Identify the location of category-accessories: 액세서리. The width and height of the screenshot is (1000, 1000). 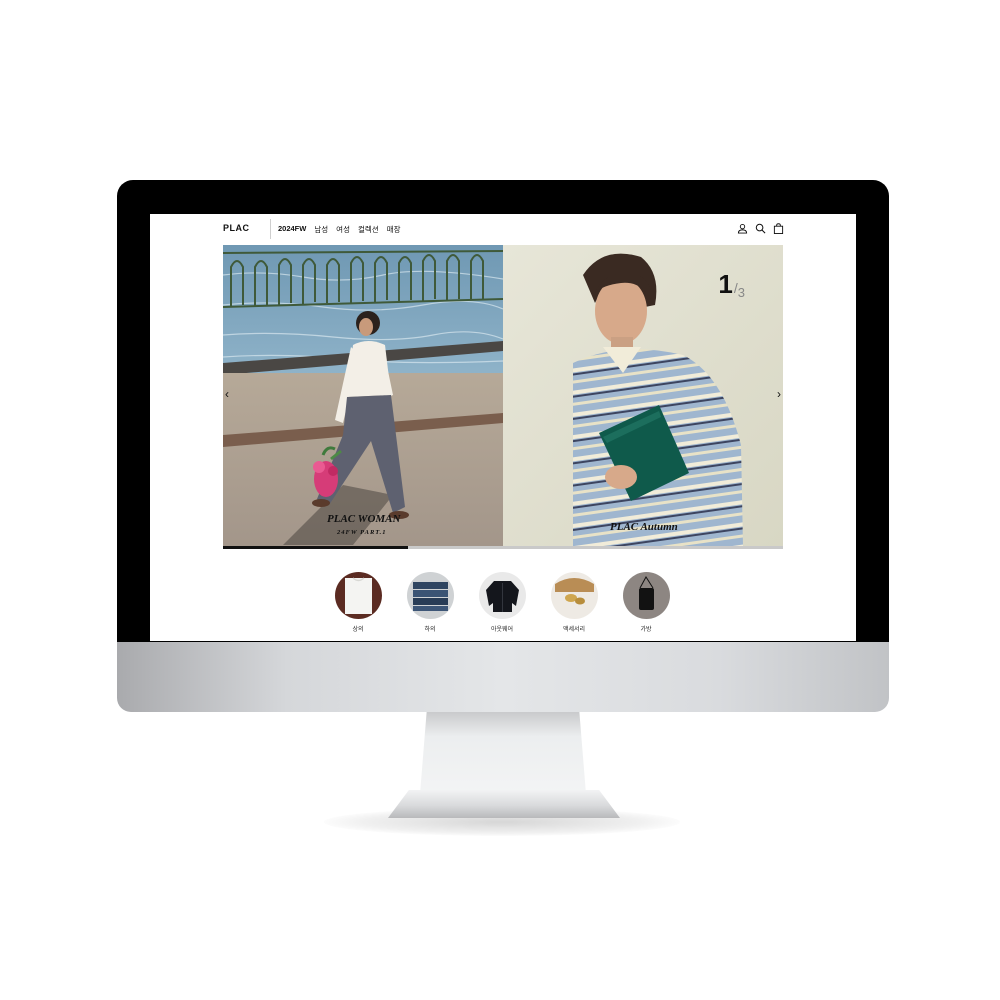
(574, 602).